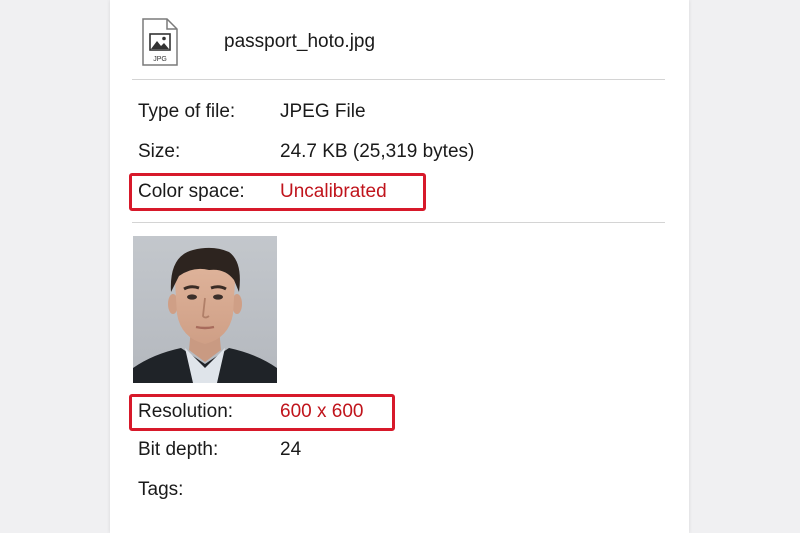 This screenshot has width=800, height=533. What do you see at coordinates (322, 411) in the screenshot?
I see `property-value-highlighted: 600 x 600` at bounding box center [322, 411].